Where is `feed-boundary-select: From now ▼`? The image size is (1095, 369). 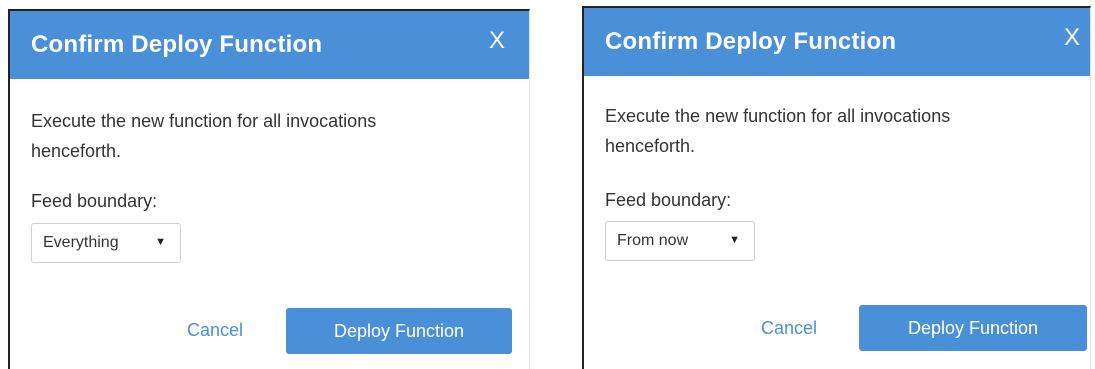
feed-boundary-select: From now ▼ is located at coordinates (680, 241).